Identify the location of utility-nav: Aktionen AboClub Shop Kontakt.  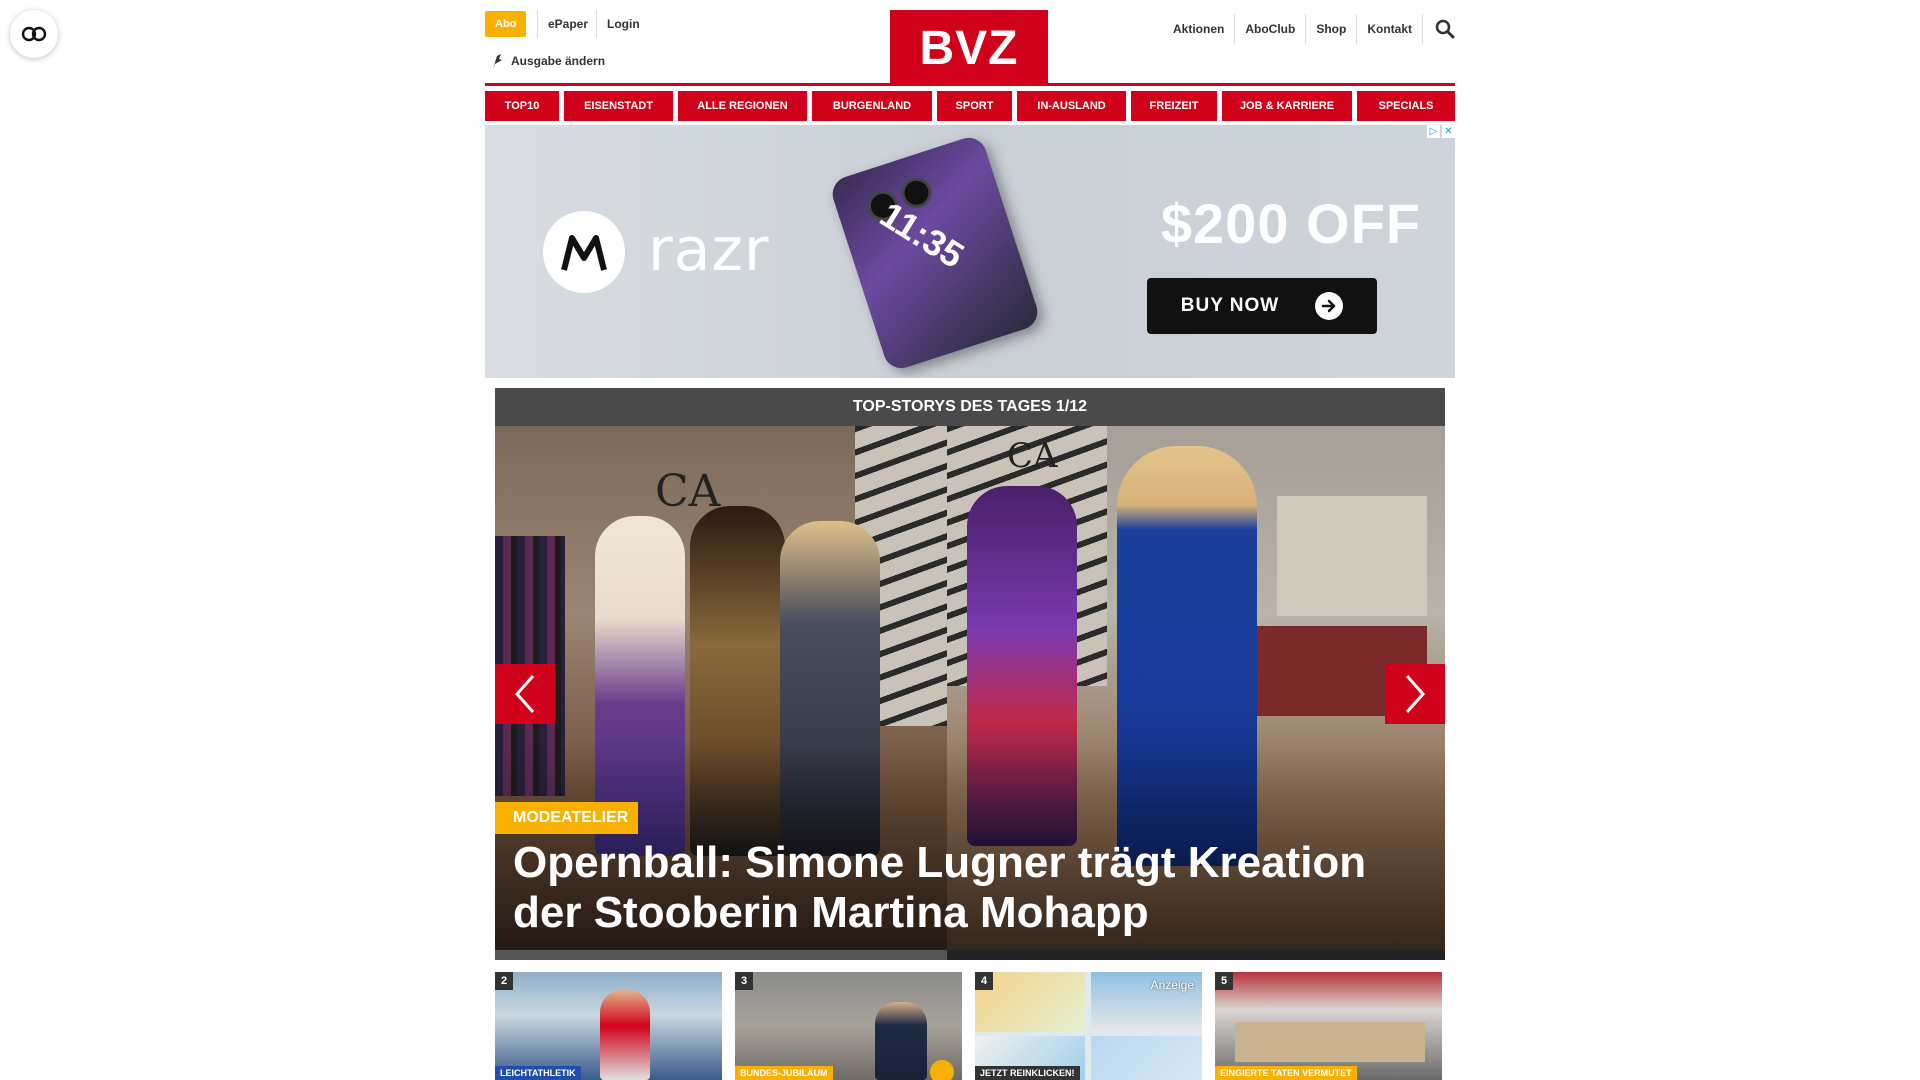
(1309, 29).